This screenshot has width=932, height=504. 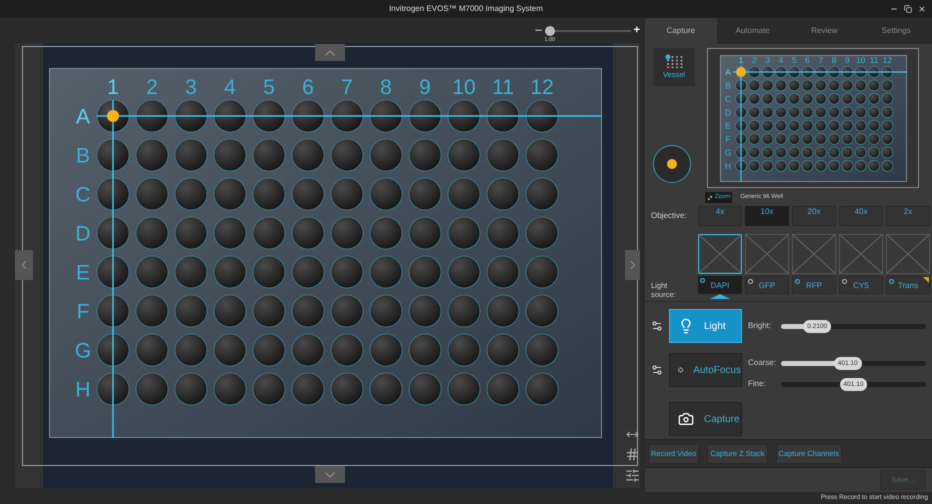 What do you see at coordinates (538, 30) in the screenshot?
I see `zoom-out-label: –` at bounding box center [538, 30].